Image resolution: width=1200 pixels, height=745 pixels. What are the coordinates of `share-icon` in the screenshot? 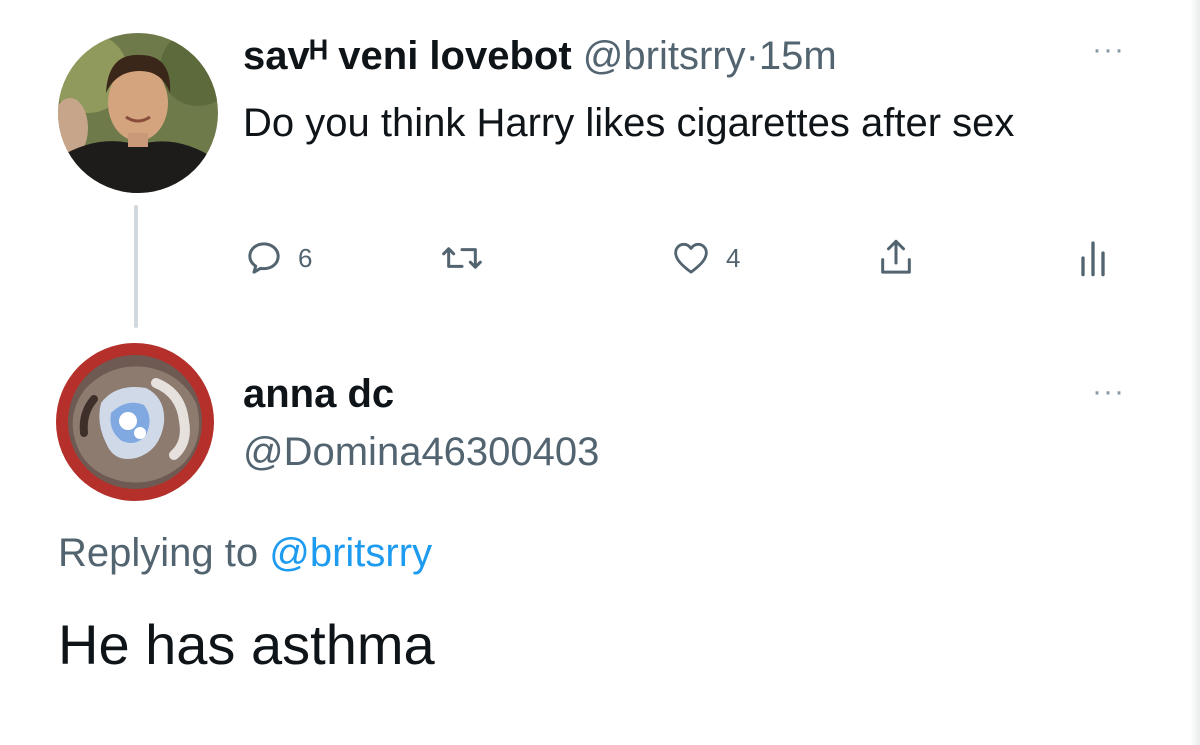 It's located at (896, 256).